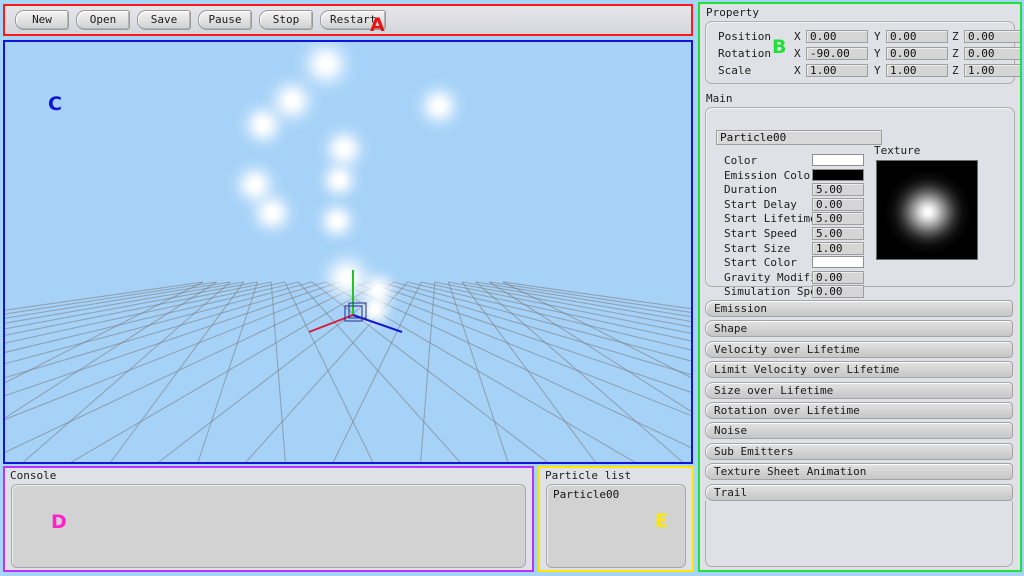 The height and width of the screenshot is (576, 1024). I want to click on main-row-label: Start Speed, so click(760, 233).